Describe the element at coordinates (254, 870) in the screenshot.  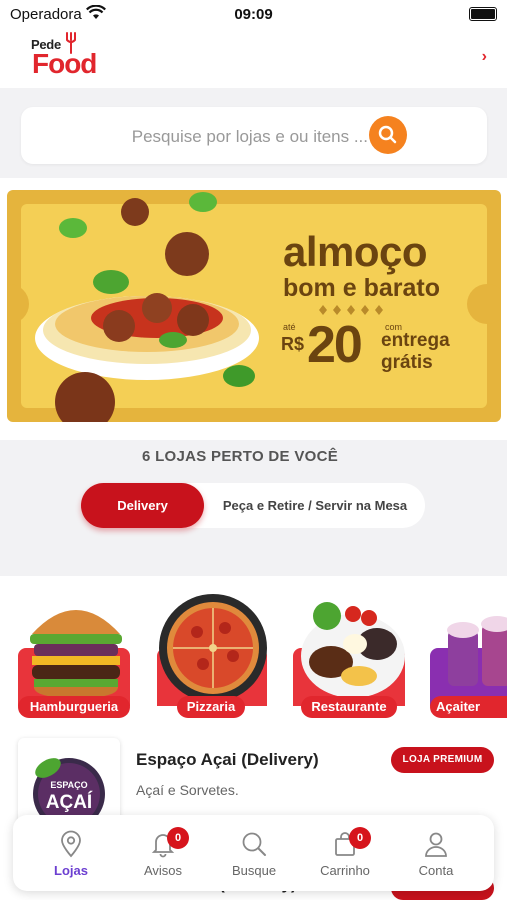
I see `tab-label: Busque` at that location.